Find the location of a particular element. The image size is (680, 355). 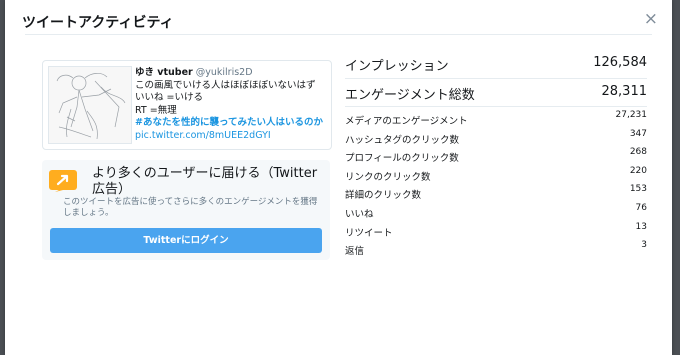

stat-row-profile: プロフィールのクリック数 268 is located at coordinates (496, 155).